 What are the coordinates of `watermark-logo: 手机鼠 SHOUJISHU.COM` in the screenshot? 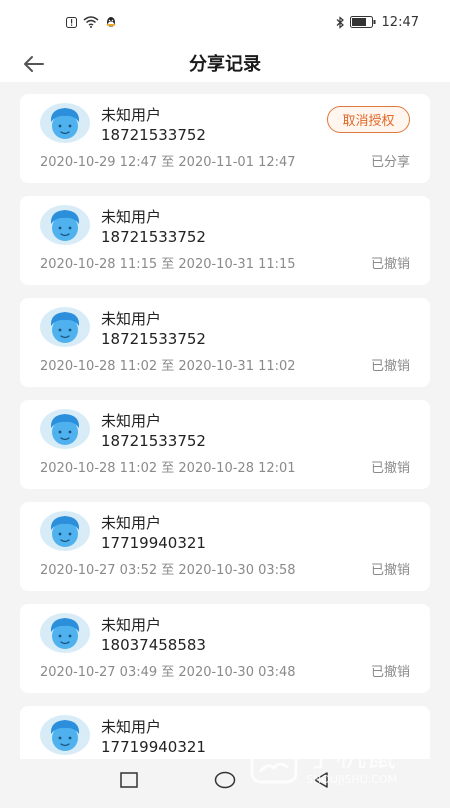 It's located at (323, 758).